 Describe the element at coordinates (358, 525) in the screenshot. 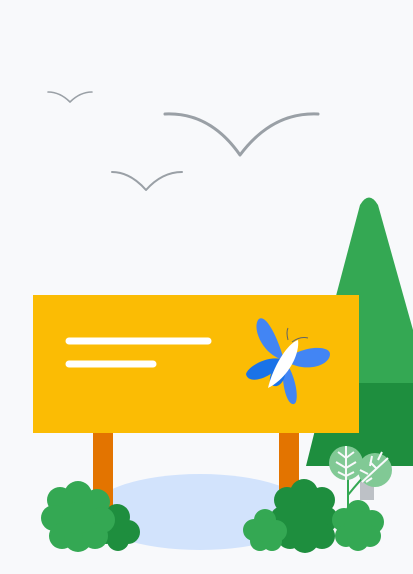

I see `bush-corner` at that location.